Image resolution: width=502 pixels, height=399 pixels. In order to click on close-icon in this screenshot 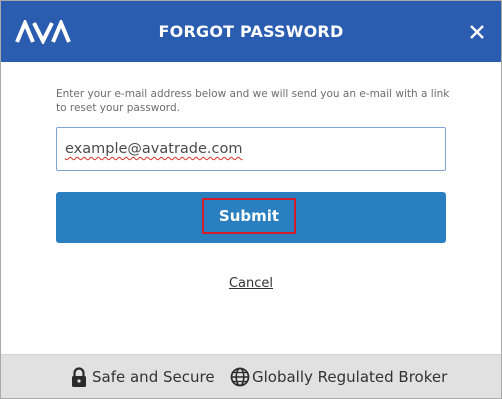, I will do `click(477, 32)`.